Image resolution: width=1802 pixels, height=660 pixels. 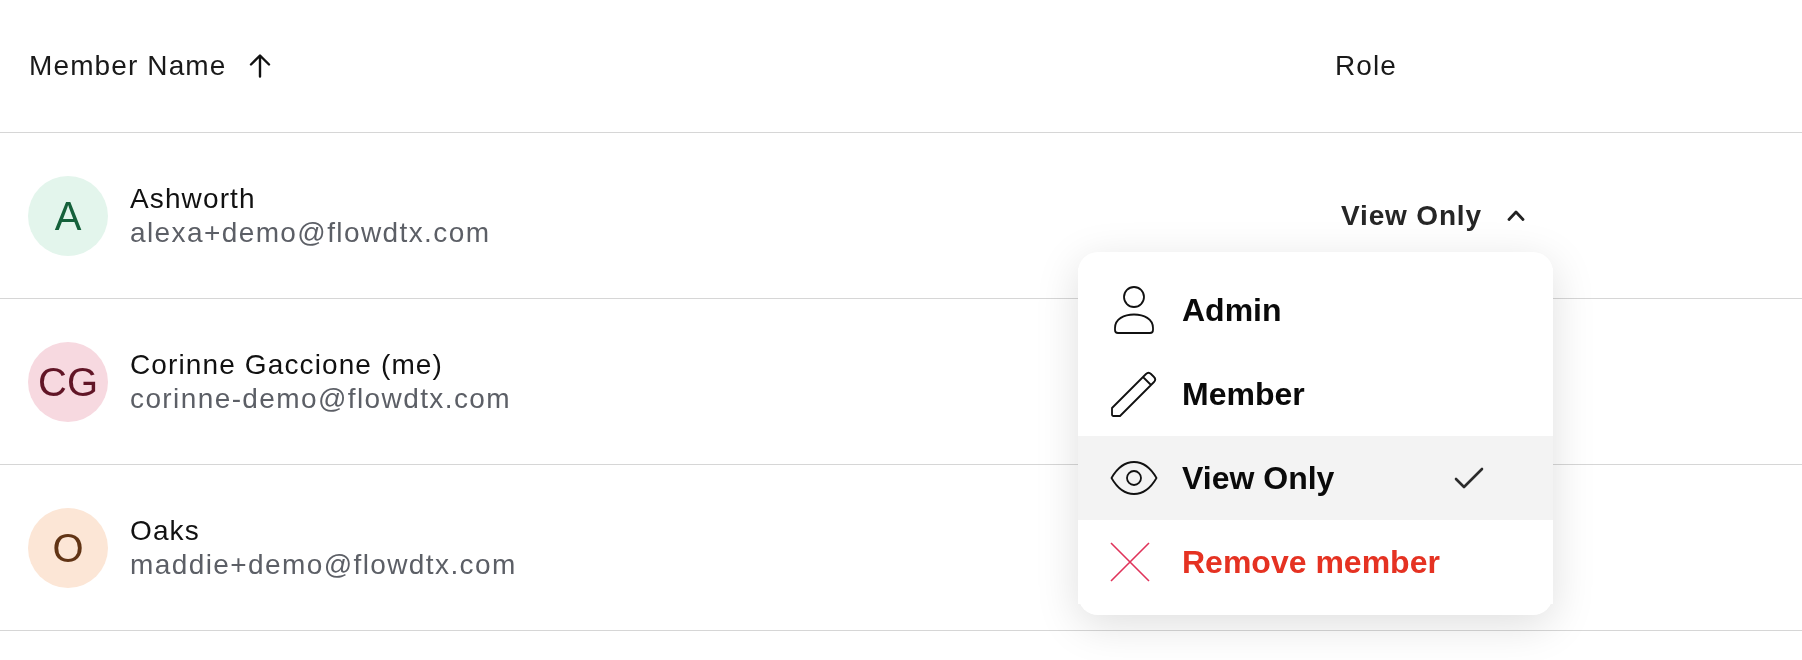 What do you see at coordinates (1469, 478) in the screenshot?
I see `check-icon` at bounding box center [1469, 478].